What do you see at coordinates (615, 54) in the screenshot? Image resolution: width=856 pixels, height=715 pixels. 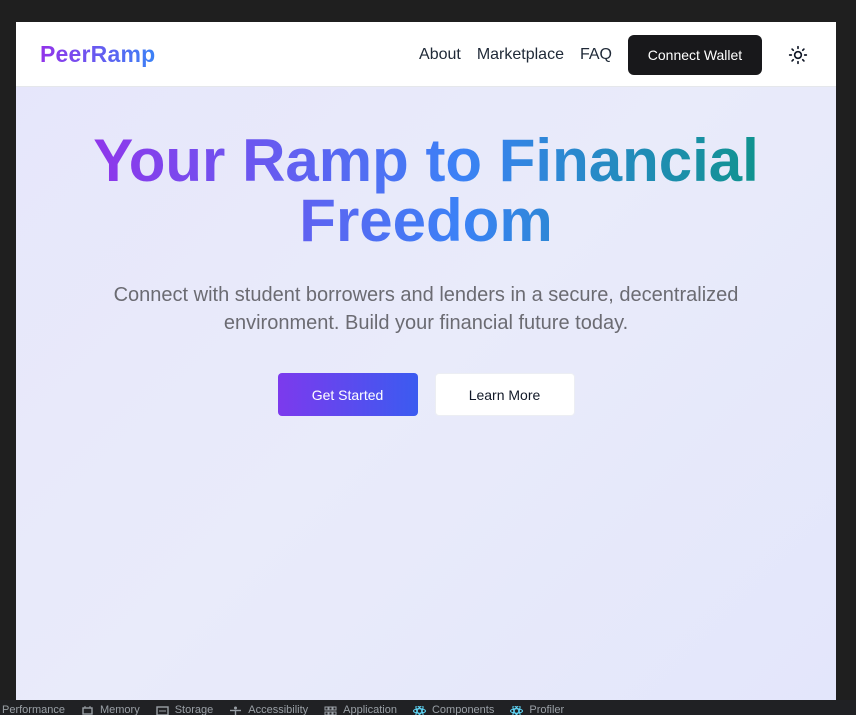 I see `nav-links: About Marketplace FAQ Connect Wallet` at bounding box center [615, 54].